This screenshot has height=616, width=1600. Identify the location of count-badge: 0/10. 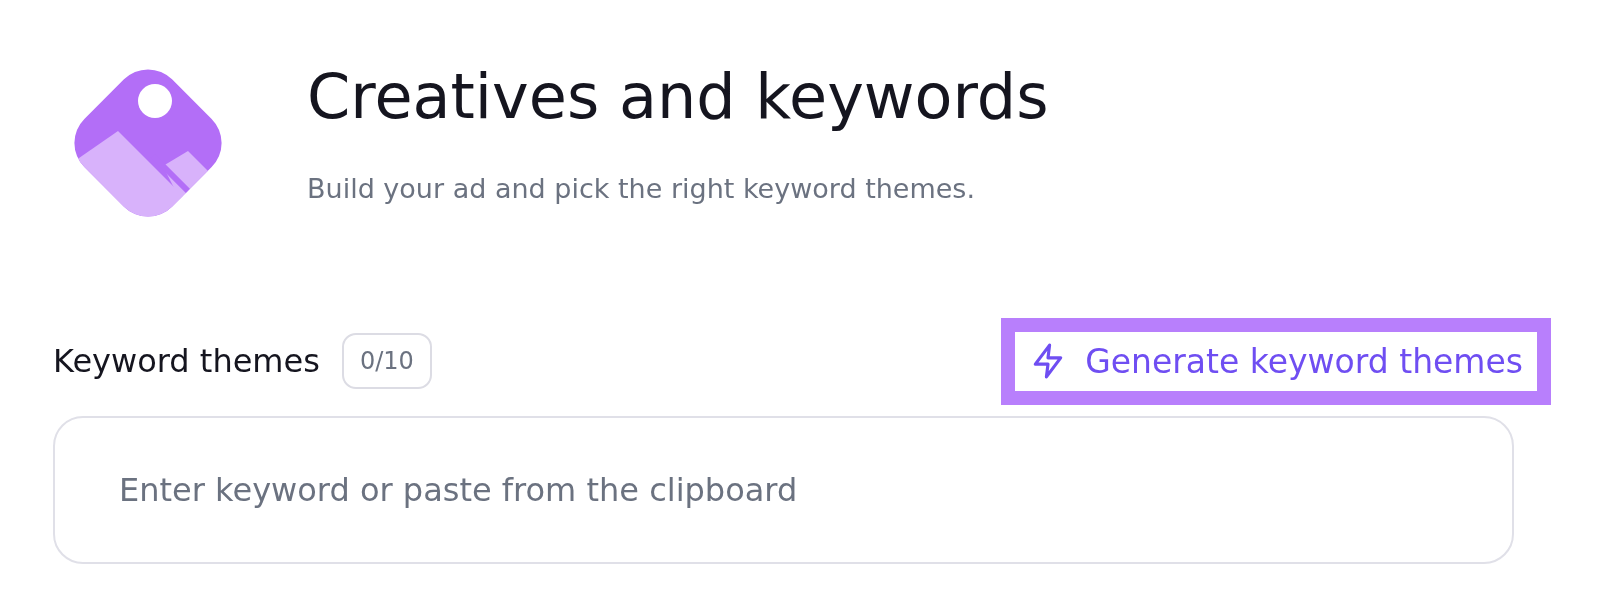
(386, 361).